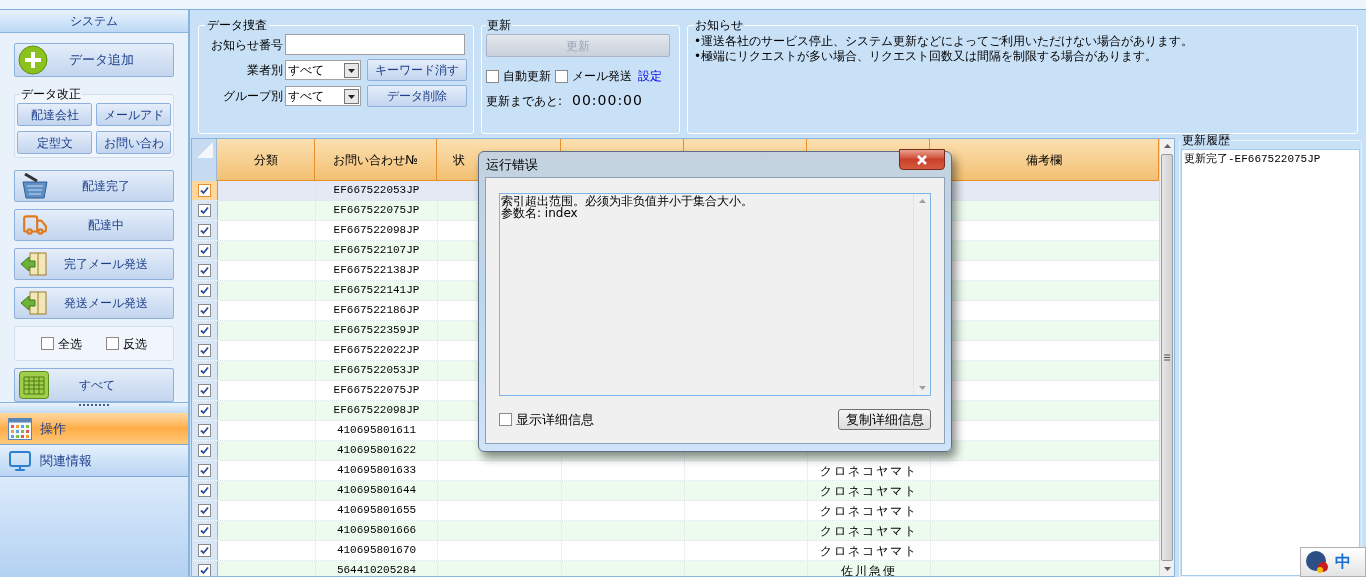  Describe the element at coordinates (607, 100) in the screenshot. I see `countdown-value: 00:00:00` at that location.